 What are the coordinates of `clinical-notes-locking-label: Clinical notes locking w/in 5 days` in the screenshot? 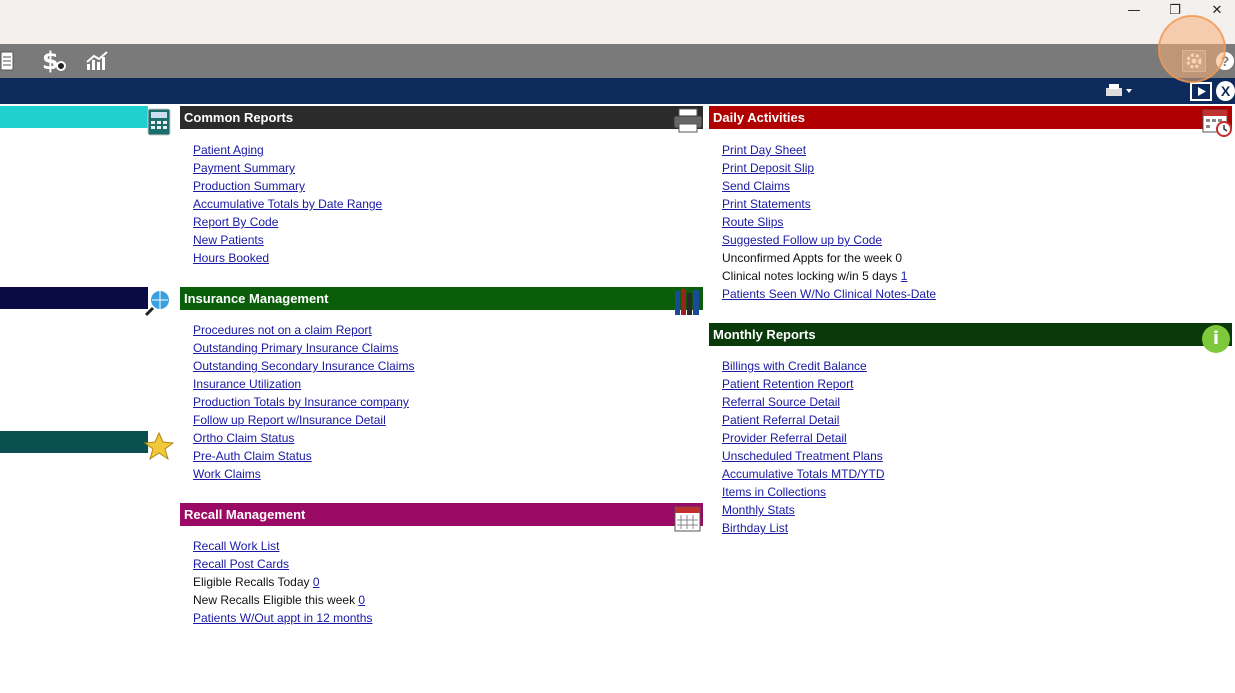 It's located at (810, 276).